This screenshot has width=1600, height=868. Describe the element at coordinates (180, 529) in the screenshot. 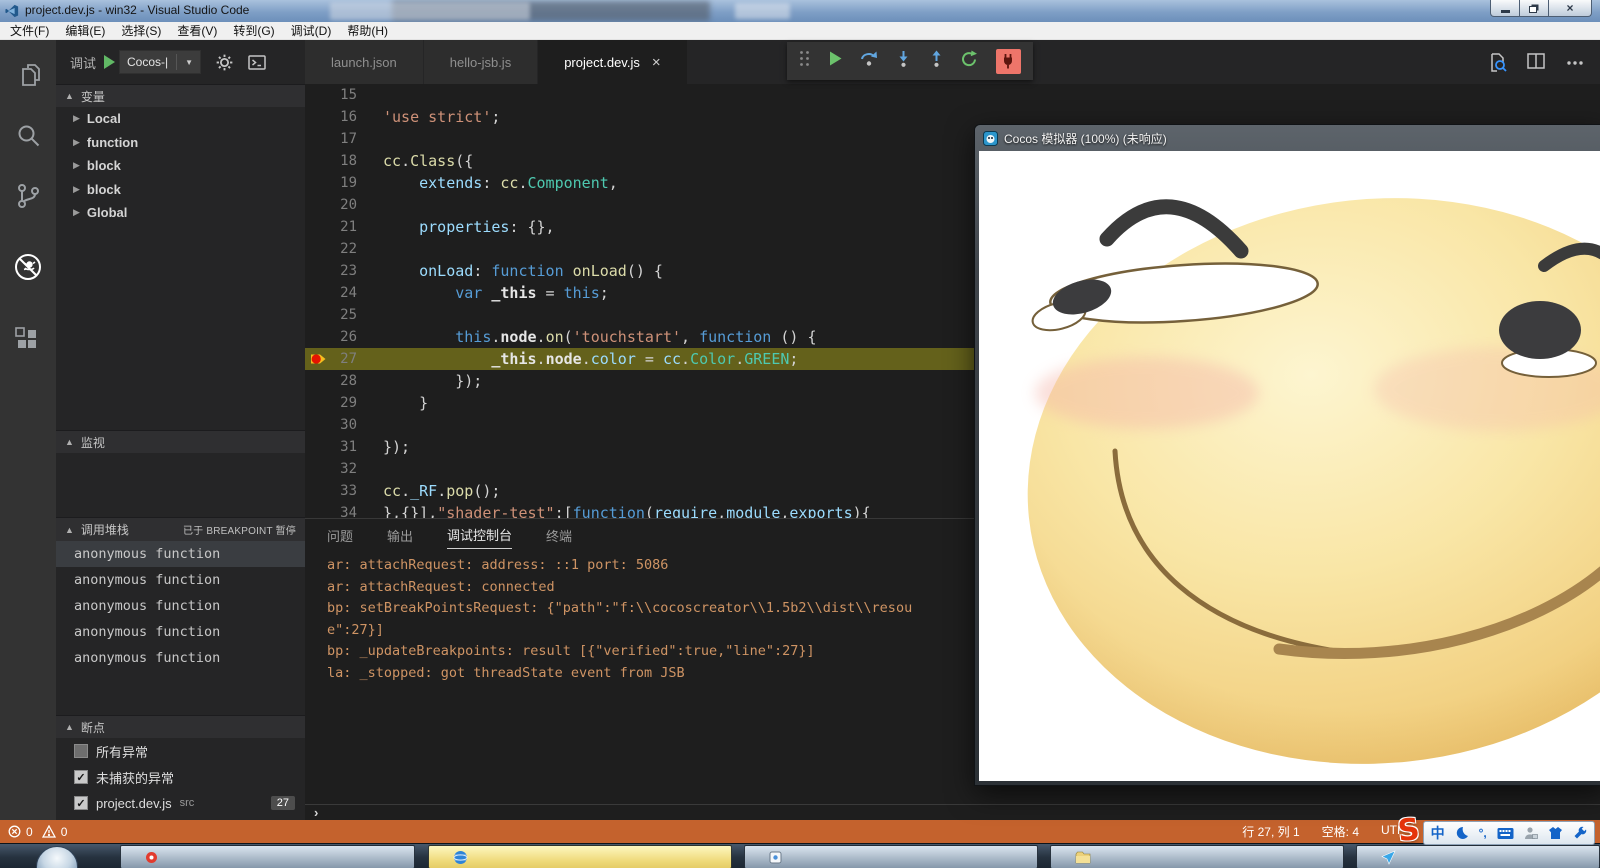

I see `section-header-callstack: ▲ 调用堆栈 已于 BREAKPOINT 暂停` at that location.